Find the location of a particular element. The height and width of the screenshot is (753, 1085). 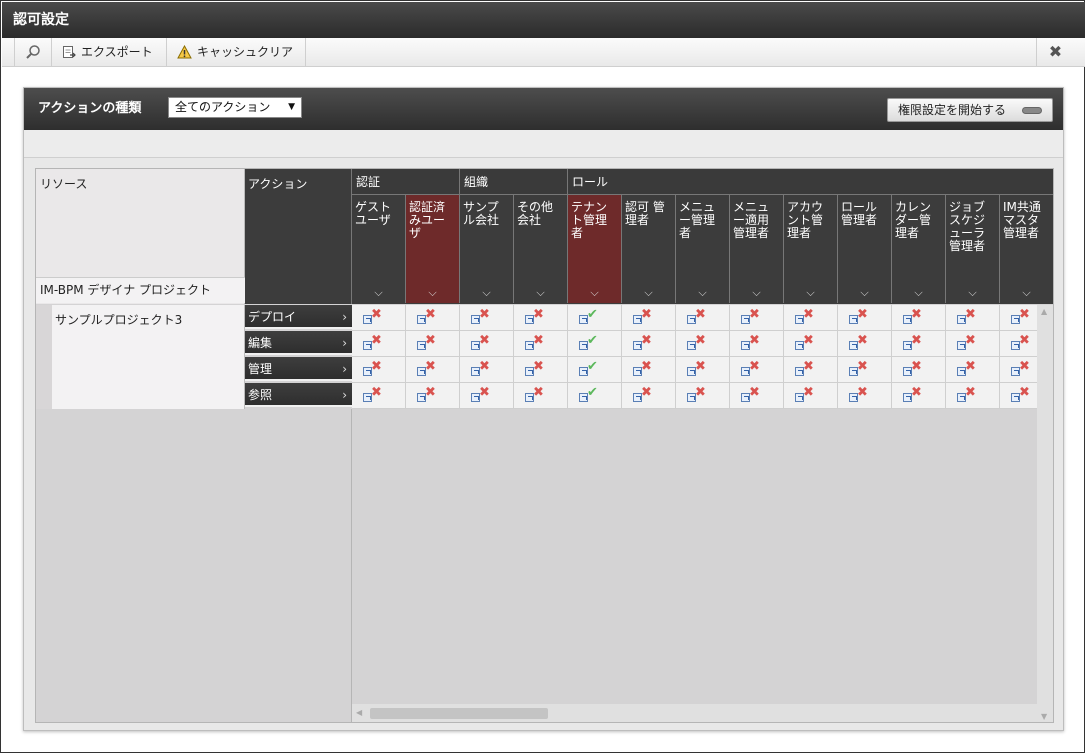

column-header: IM共通マスタ管理者 ⌵ is located at coordinates (1026, 249).